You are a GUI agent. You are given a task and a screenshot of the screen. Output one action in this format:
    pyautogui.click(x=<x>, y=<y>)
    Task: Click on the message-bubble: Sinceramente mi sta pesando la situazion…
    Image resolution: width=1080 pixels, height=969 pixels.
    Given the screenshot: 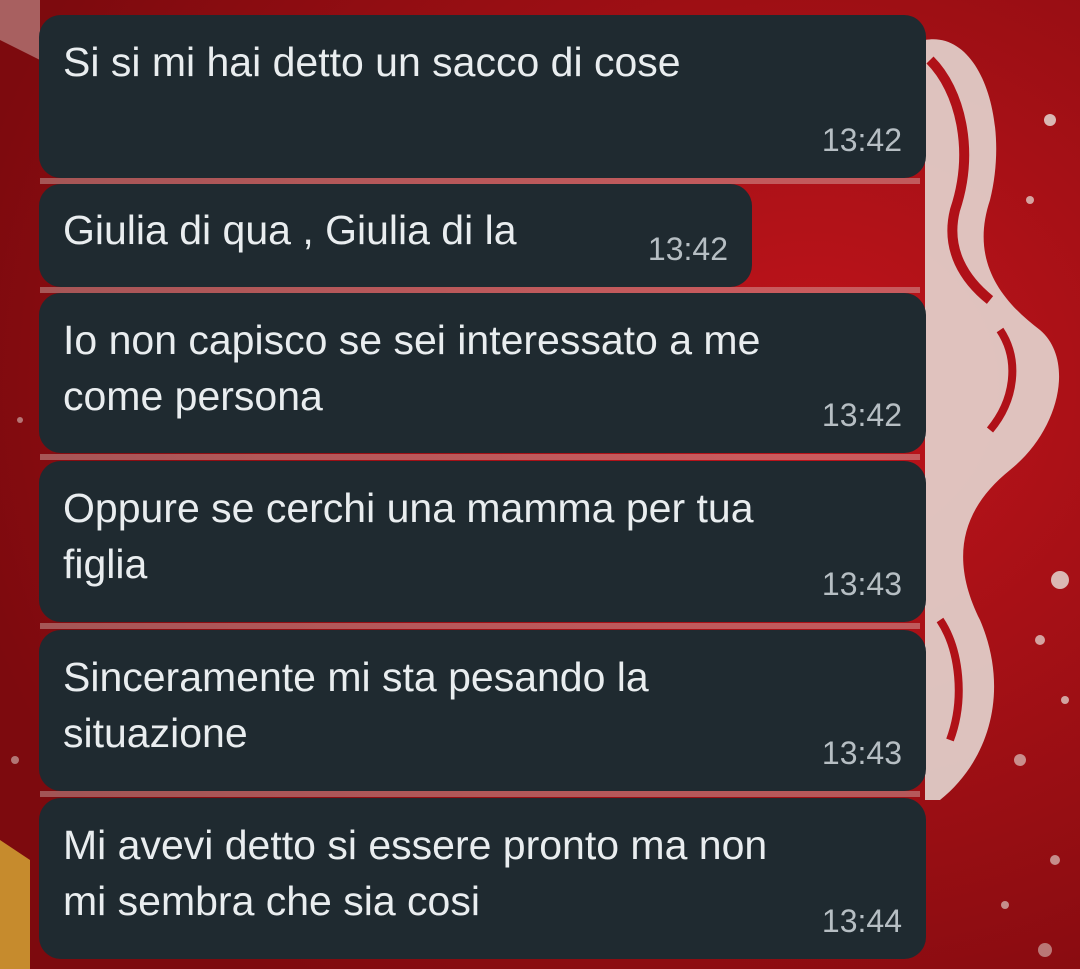 What is the action you would take?
    pyautogui.click(x=482, y=710)
    